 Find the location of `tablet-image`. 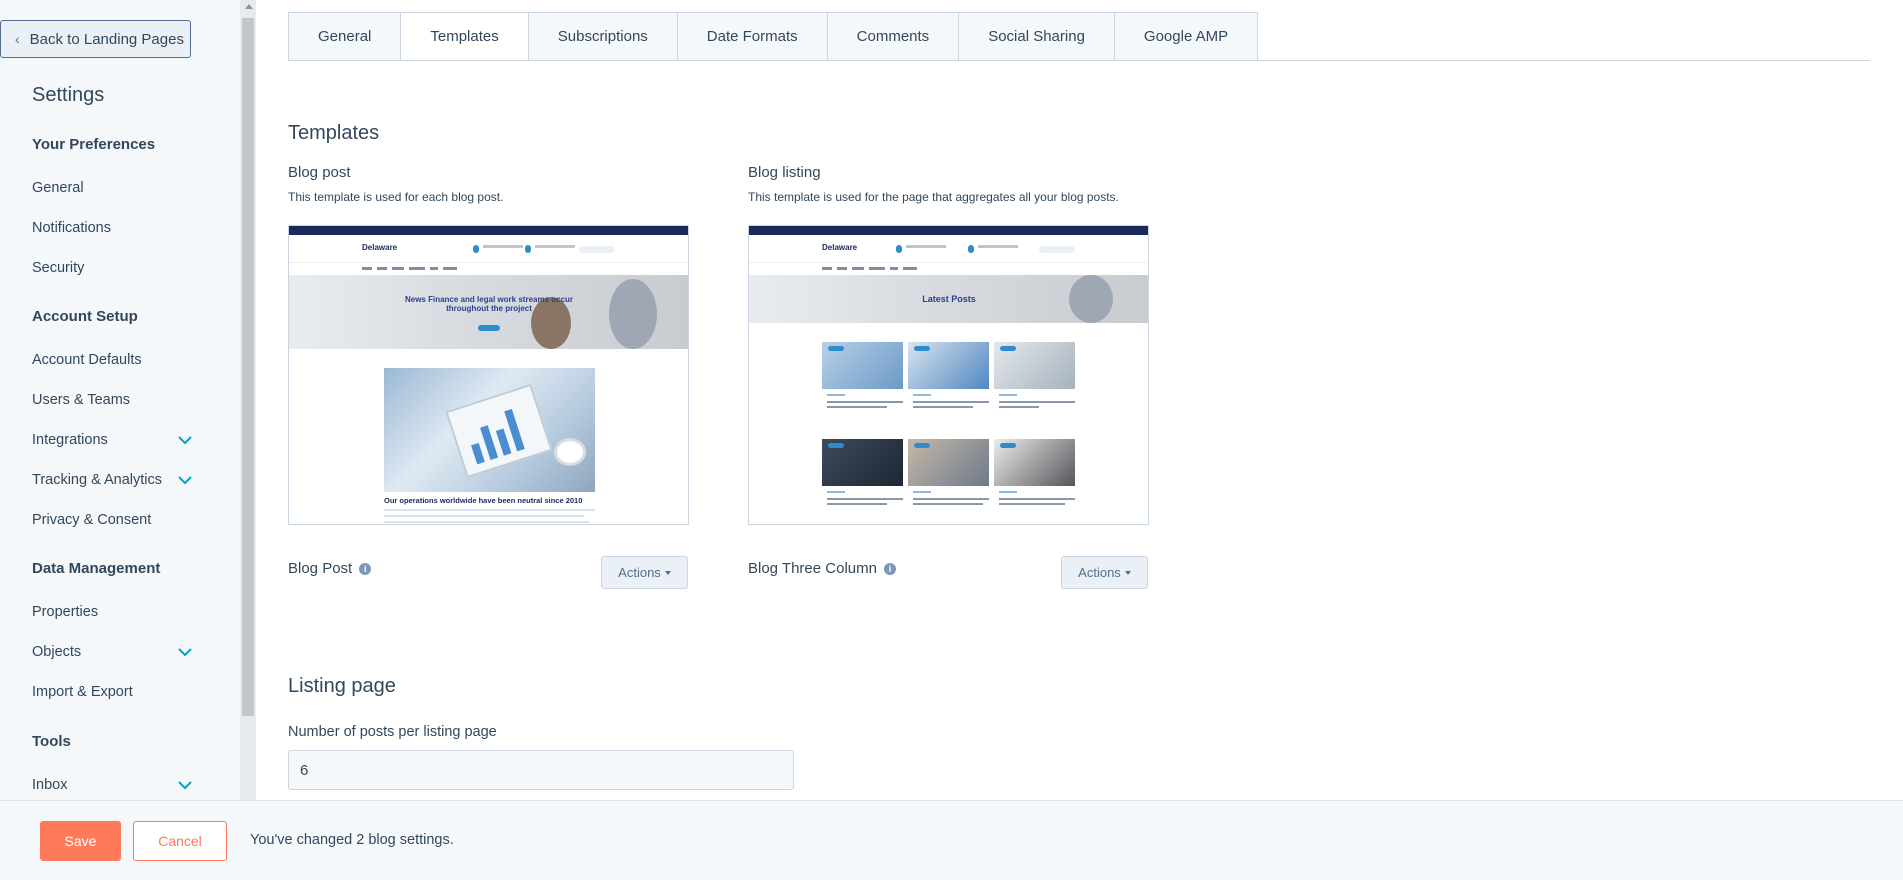

tablet-image is located at coordinates (499, 431).